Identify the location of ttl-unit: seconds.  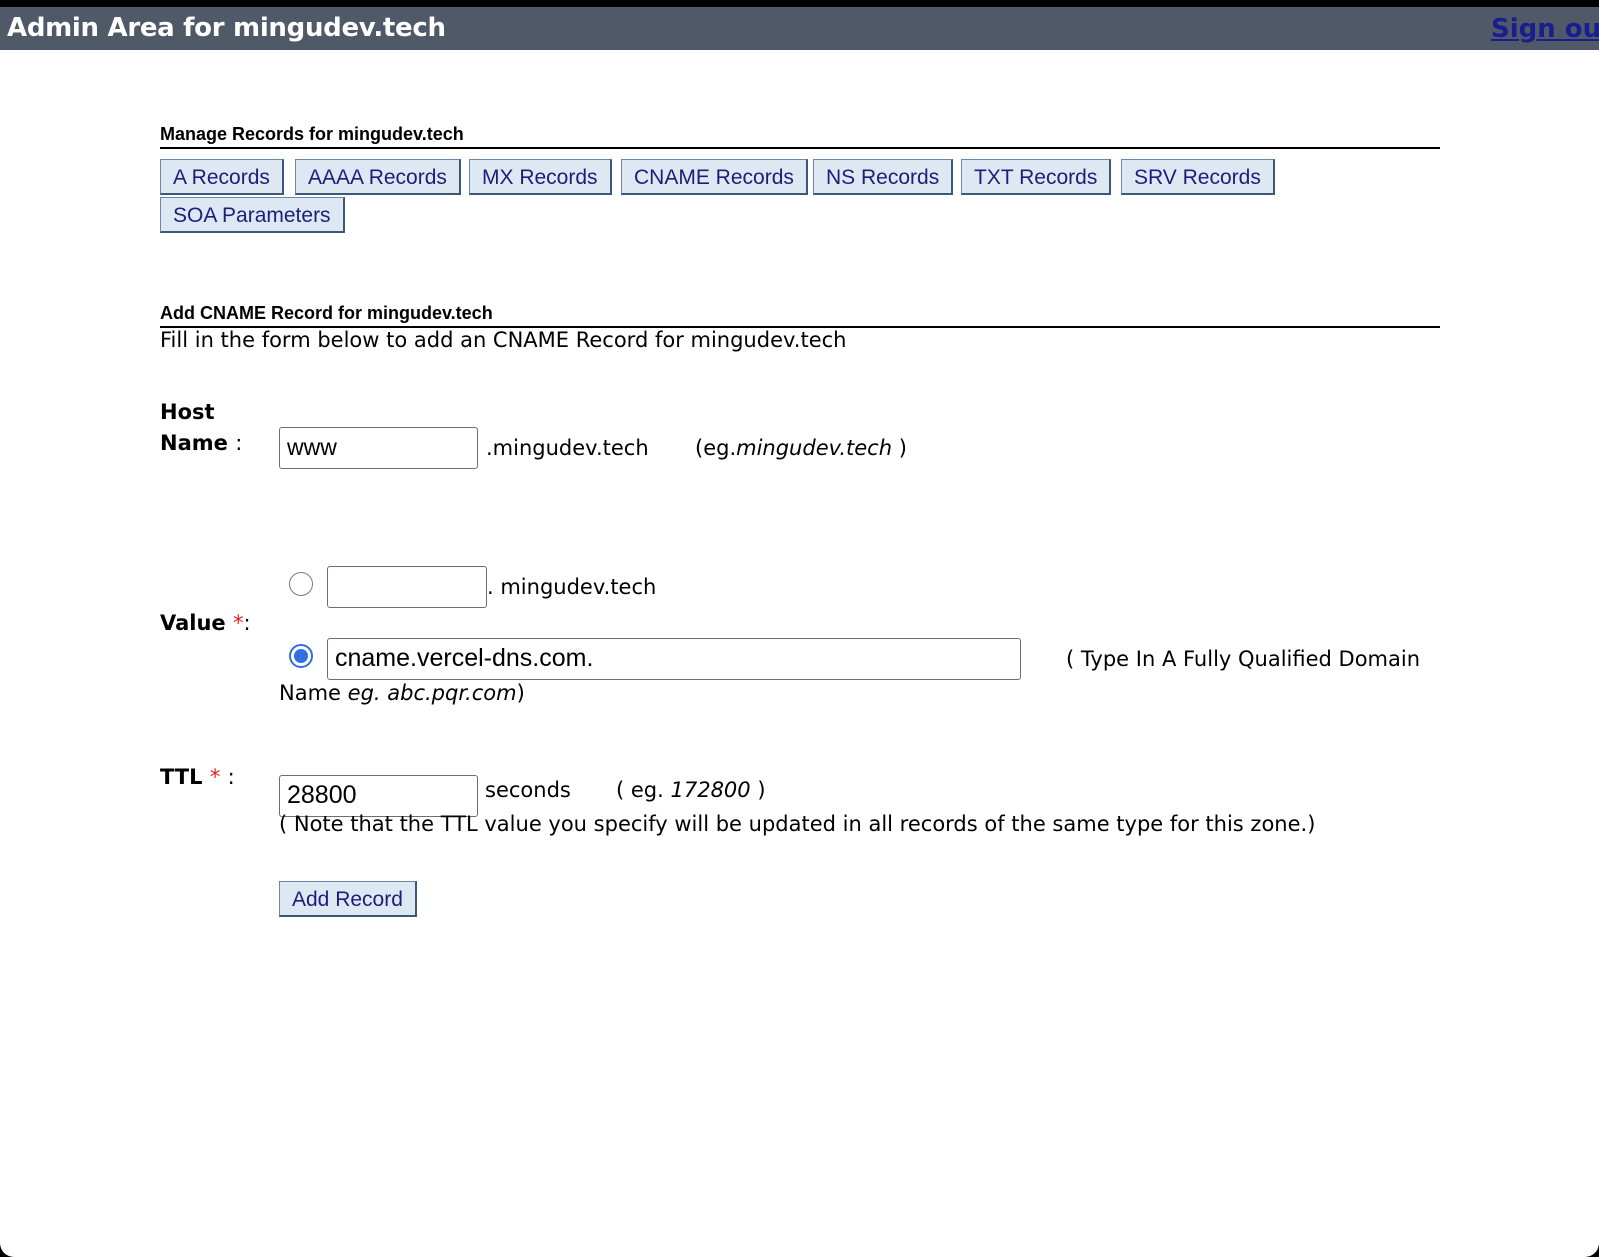
(528, 790).